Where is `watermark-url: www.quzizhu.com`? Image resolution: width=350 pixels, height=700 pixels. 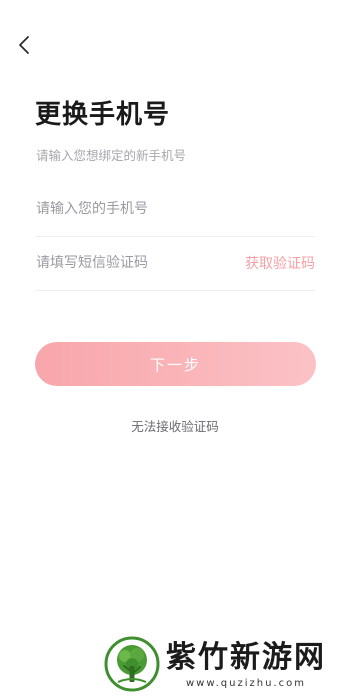
watermark-url: www.quzizhu.com is located at coordinates (246, 683).